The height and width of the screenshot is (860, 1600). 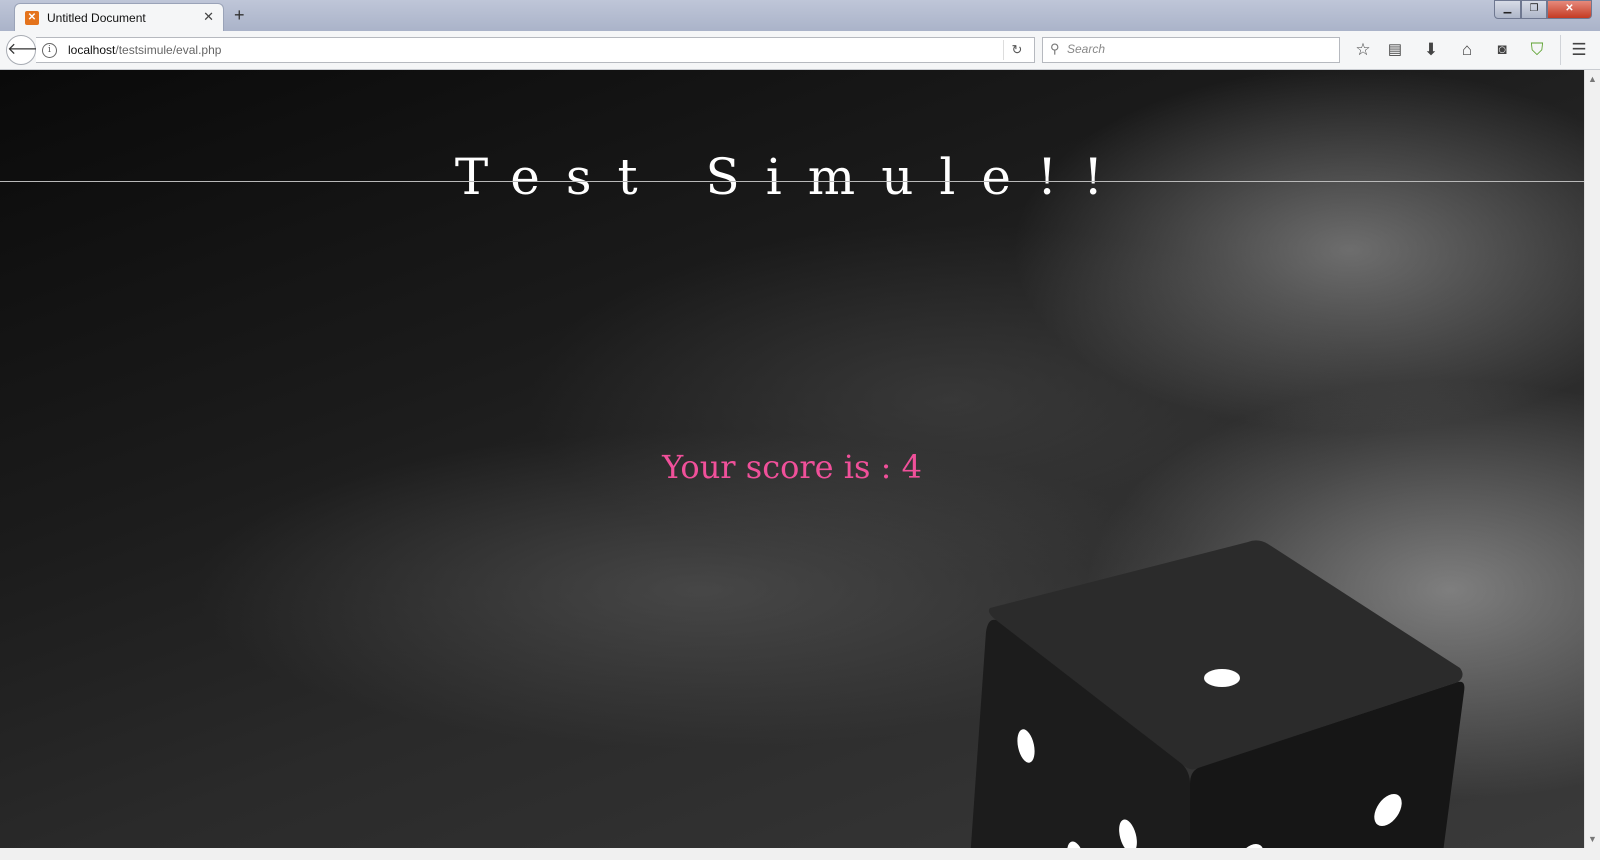 I want to click on dice-image, so click(x=1217, y=694).